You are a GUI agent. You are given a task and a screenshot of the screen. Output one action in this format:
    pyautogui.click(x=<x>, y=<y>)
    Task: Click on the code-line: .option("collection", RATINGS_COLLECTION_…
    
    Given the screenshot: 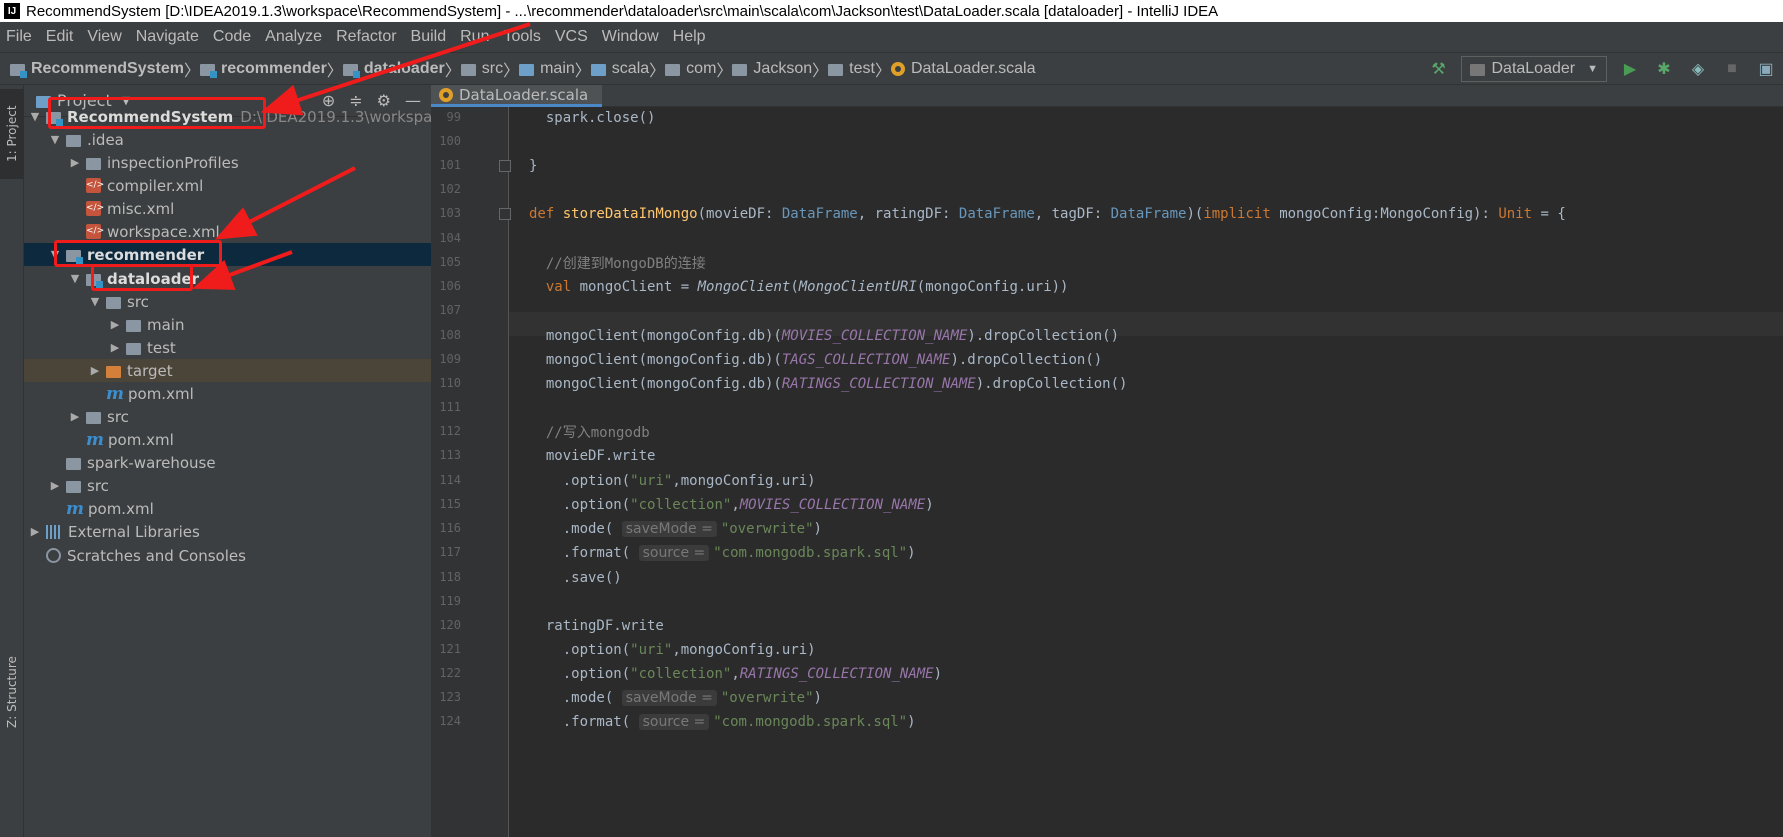 What is the action you would take?
    pyautogui.click(x=735, y=674)
    